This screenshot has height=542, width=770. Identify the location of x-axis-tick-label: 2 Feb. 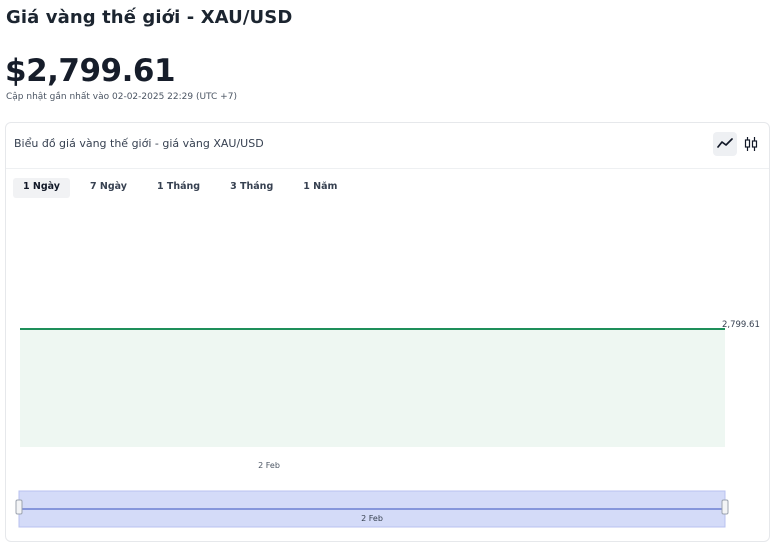
(269, 465).